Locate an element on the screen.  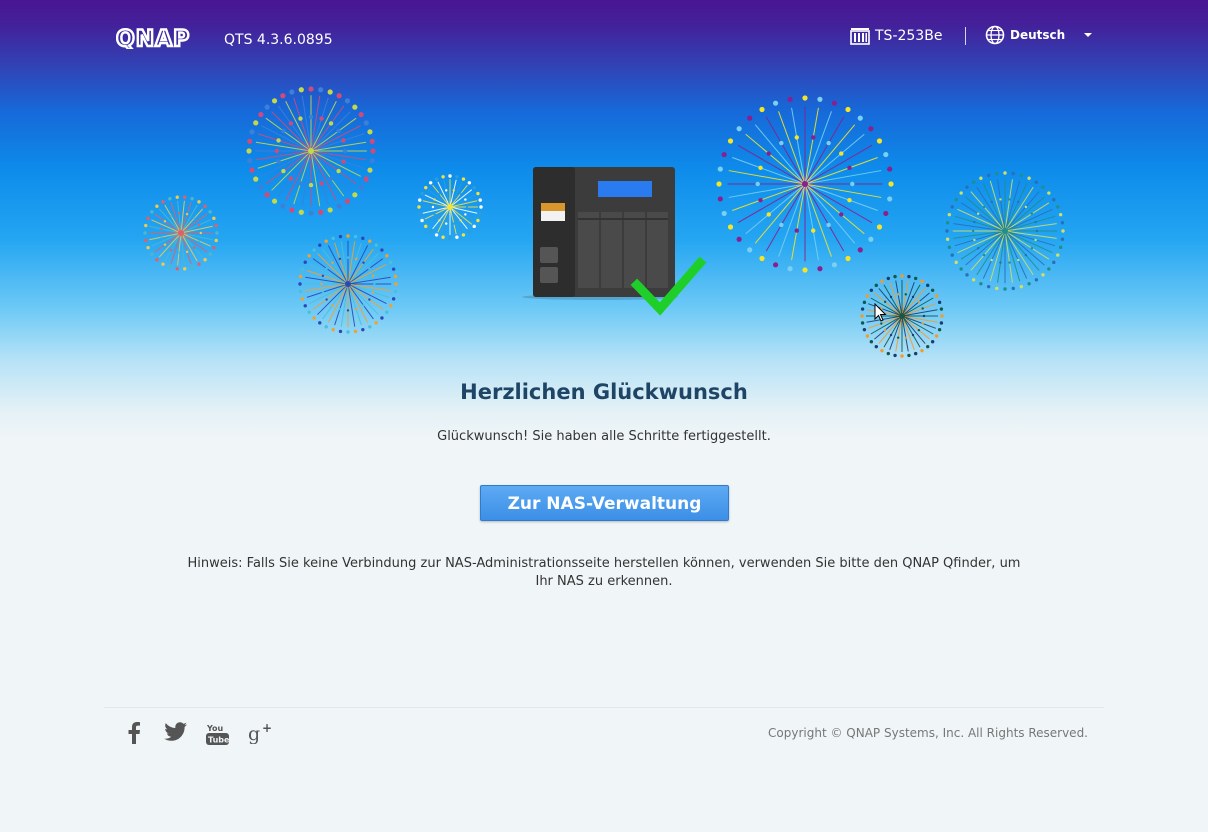
svg-text: Tube is located at coordinates (219, 740).